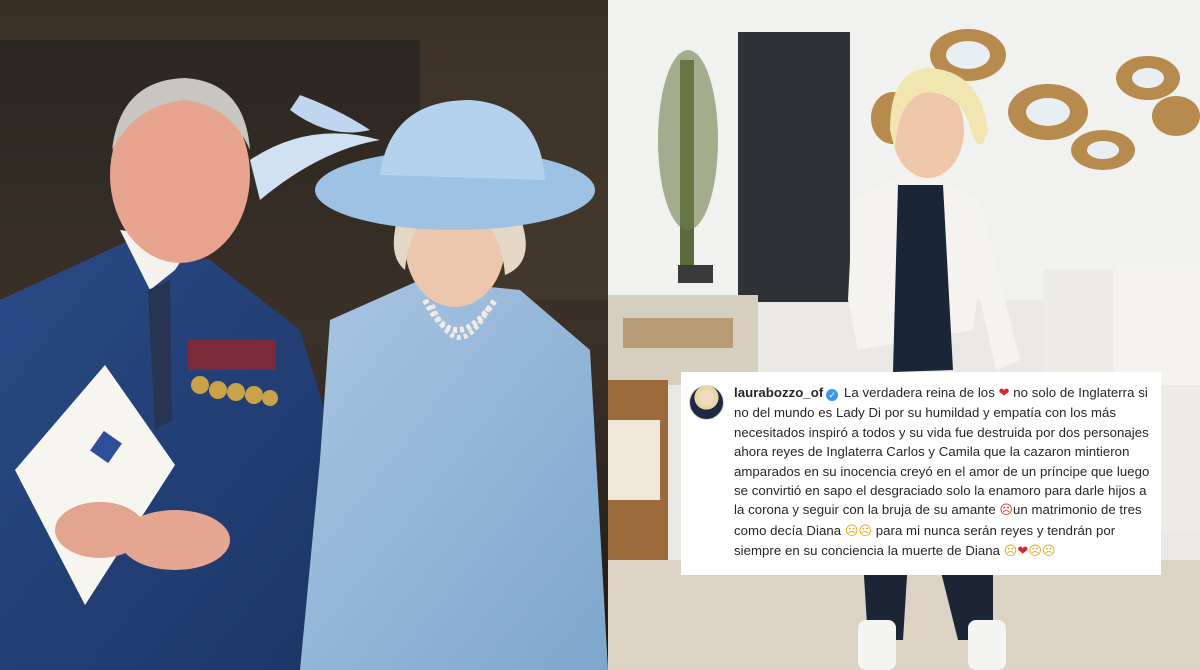  I want to click on screaming-face-emoji-icon: ☹, so click(1048, 552).